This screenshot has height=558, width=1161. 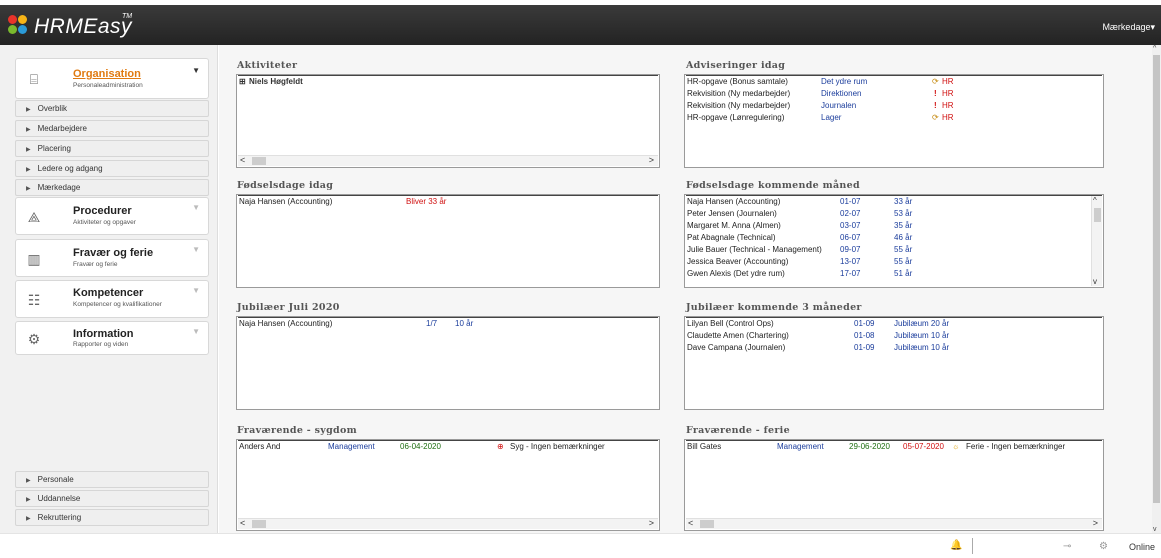 What do you see at coordinates (903, 237) in the screenshot?
I see `age-cell: 46 år` at bounding box center [903, 237].